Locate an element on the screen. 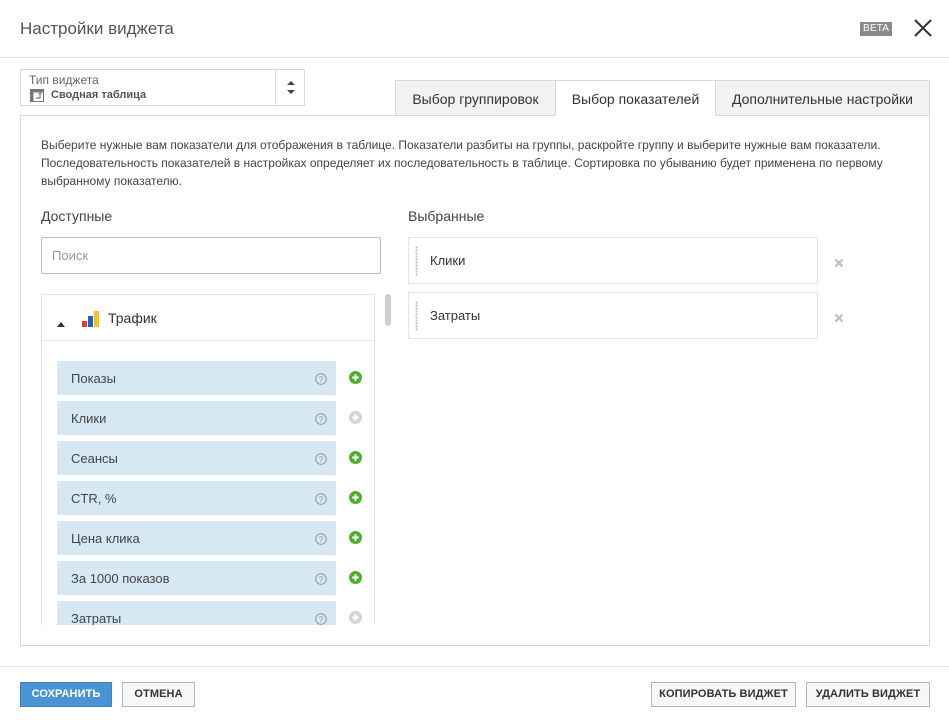 The image size is (949, 724). metric-label: Показы is located at coordinates (93, 378).